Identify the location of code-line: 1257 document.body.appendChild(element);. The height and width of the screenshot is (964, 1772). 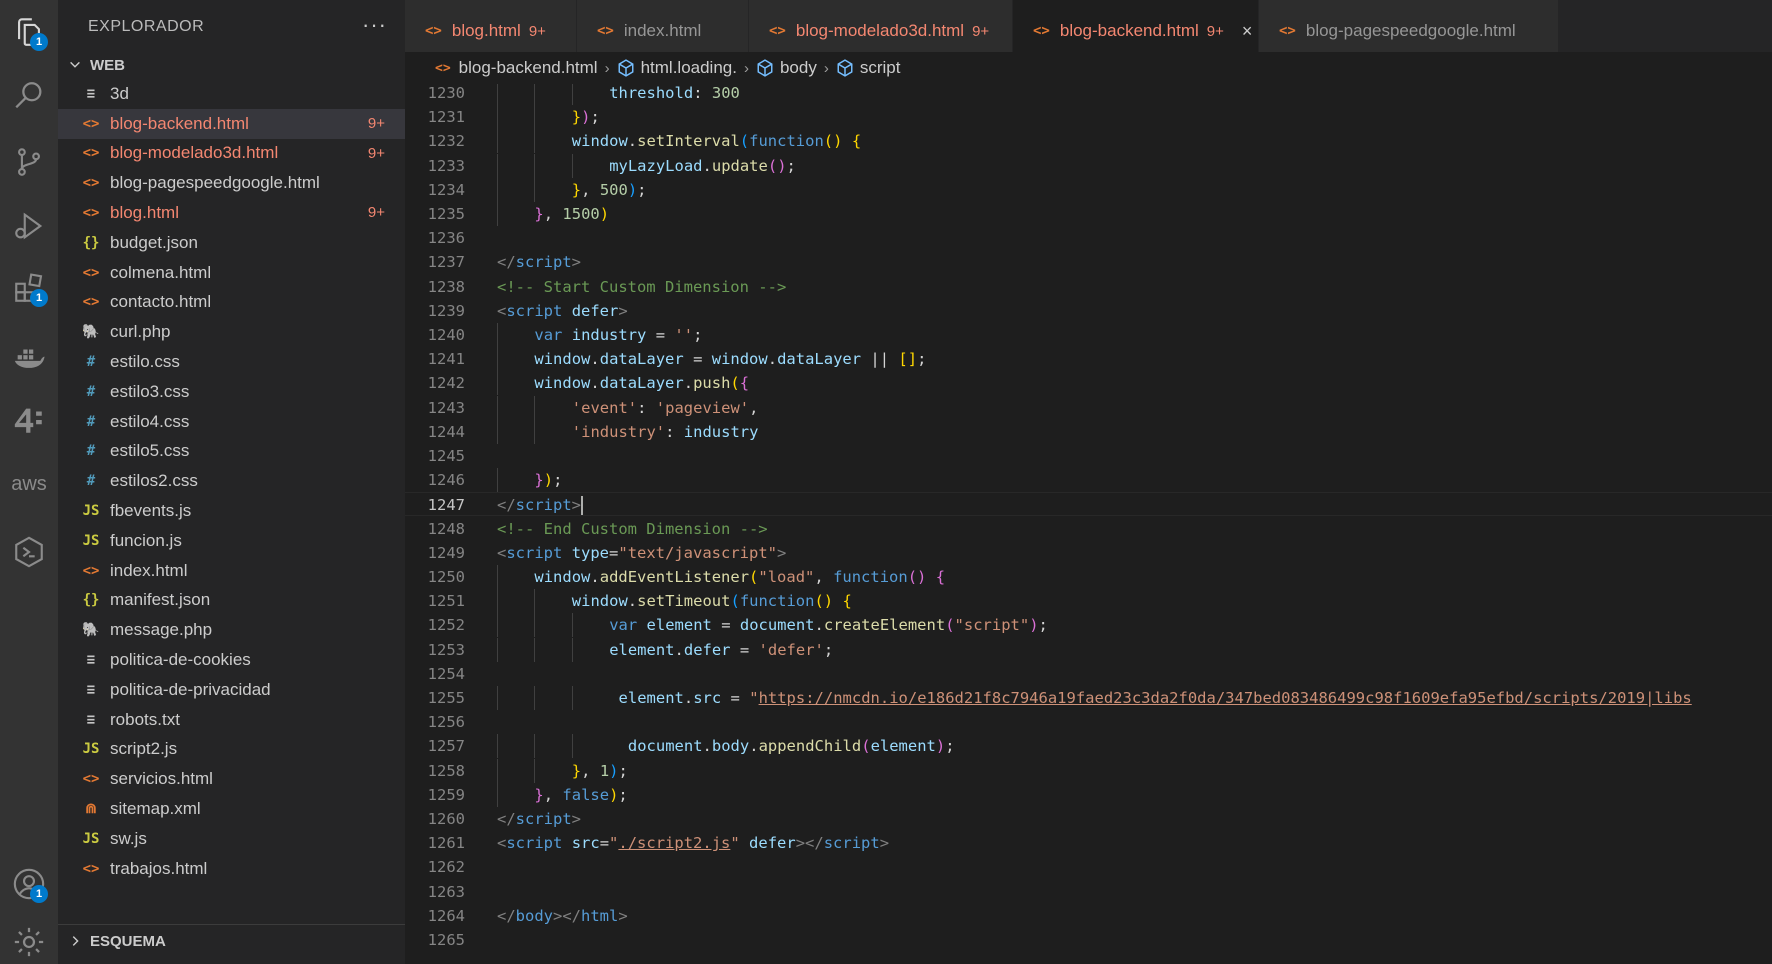
(1088, 746).